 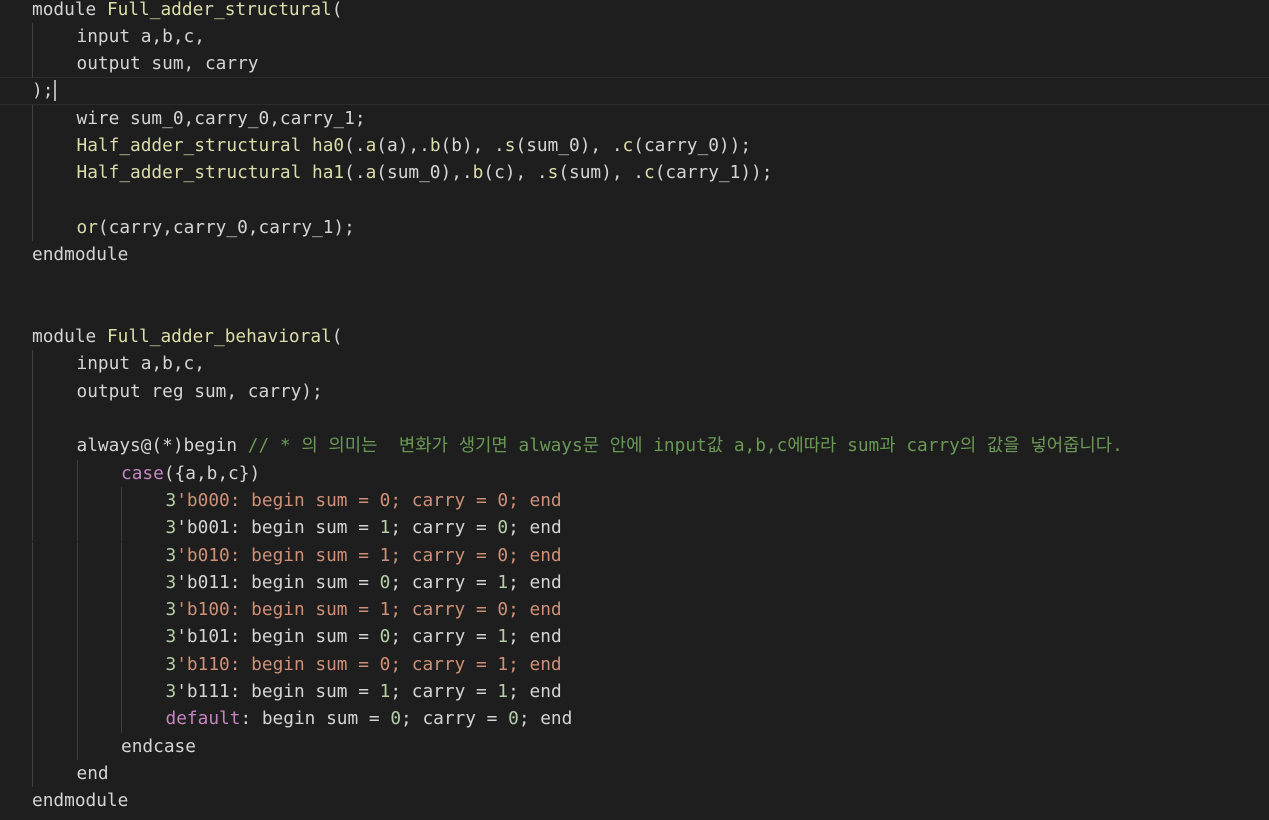 I want to click on code-keyword: module, so click(x=69, y=10).